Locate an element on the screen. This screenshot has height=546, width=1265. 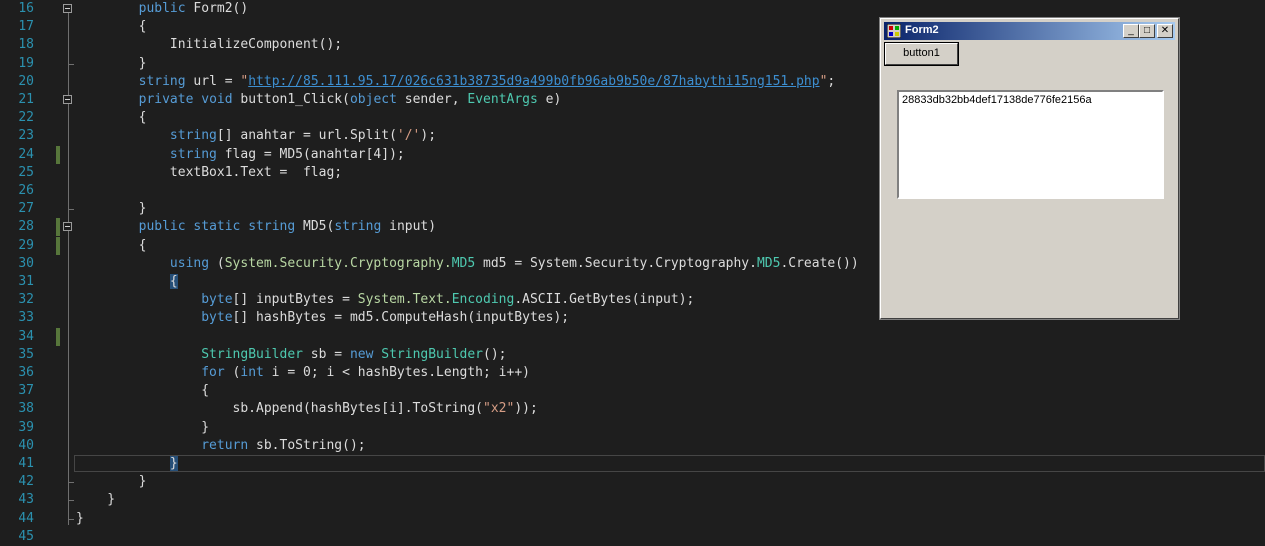
line-number: 21 is located at coordinates (26, 99).